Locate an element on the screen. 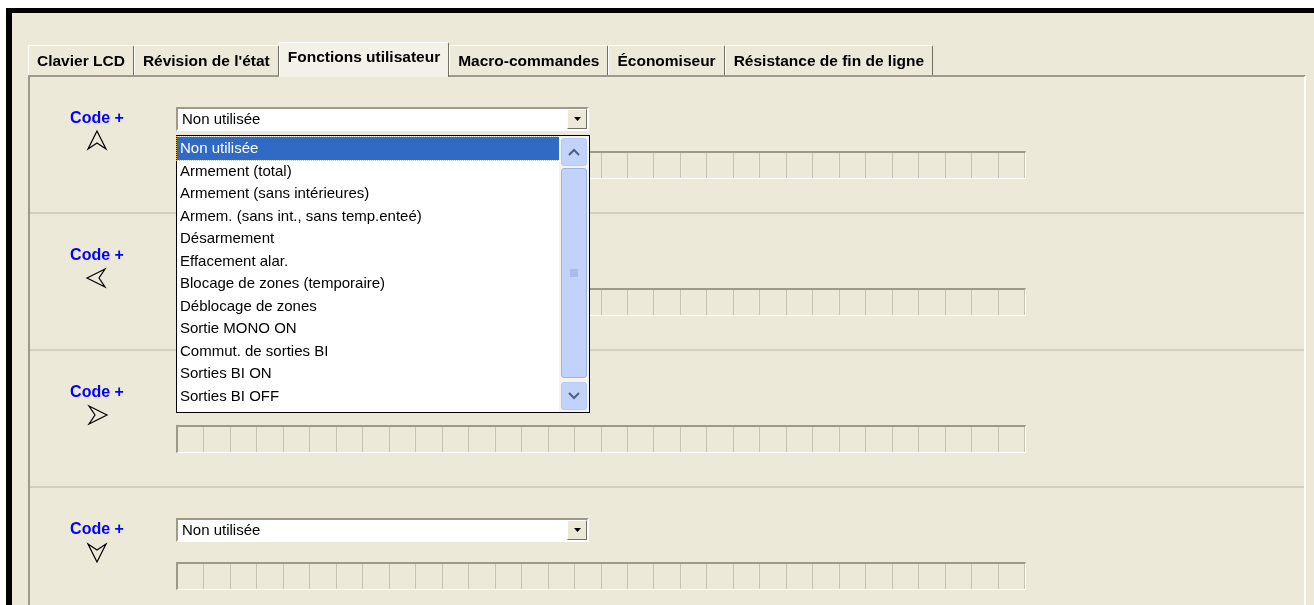  tab: Révision de l'état is located at coordinates (206, 60).